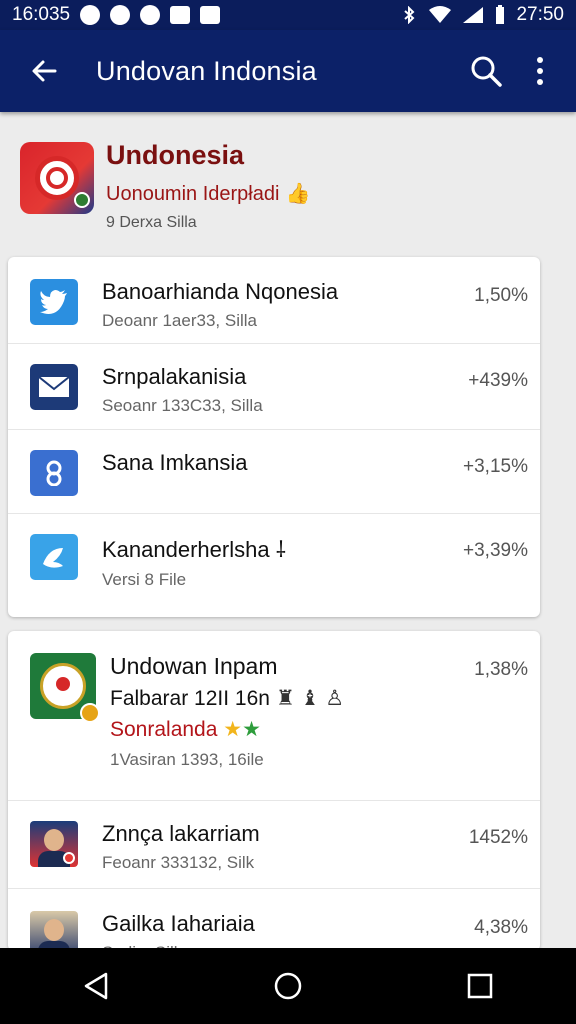  I want to click on mail-icon, so click(54, 387).